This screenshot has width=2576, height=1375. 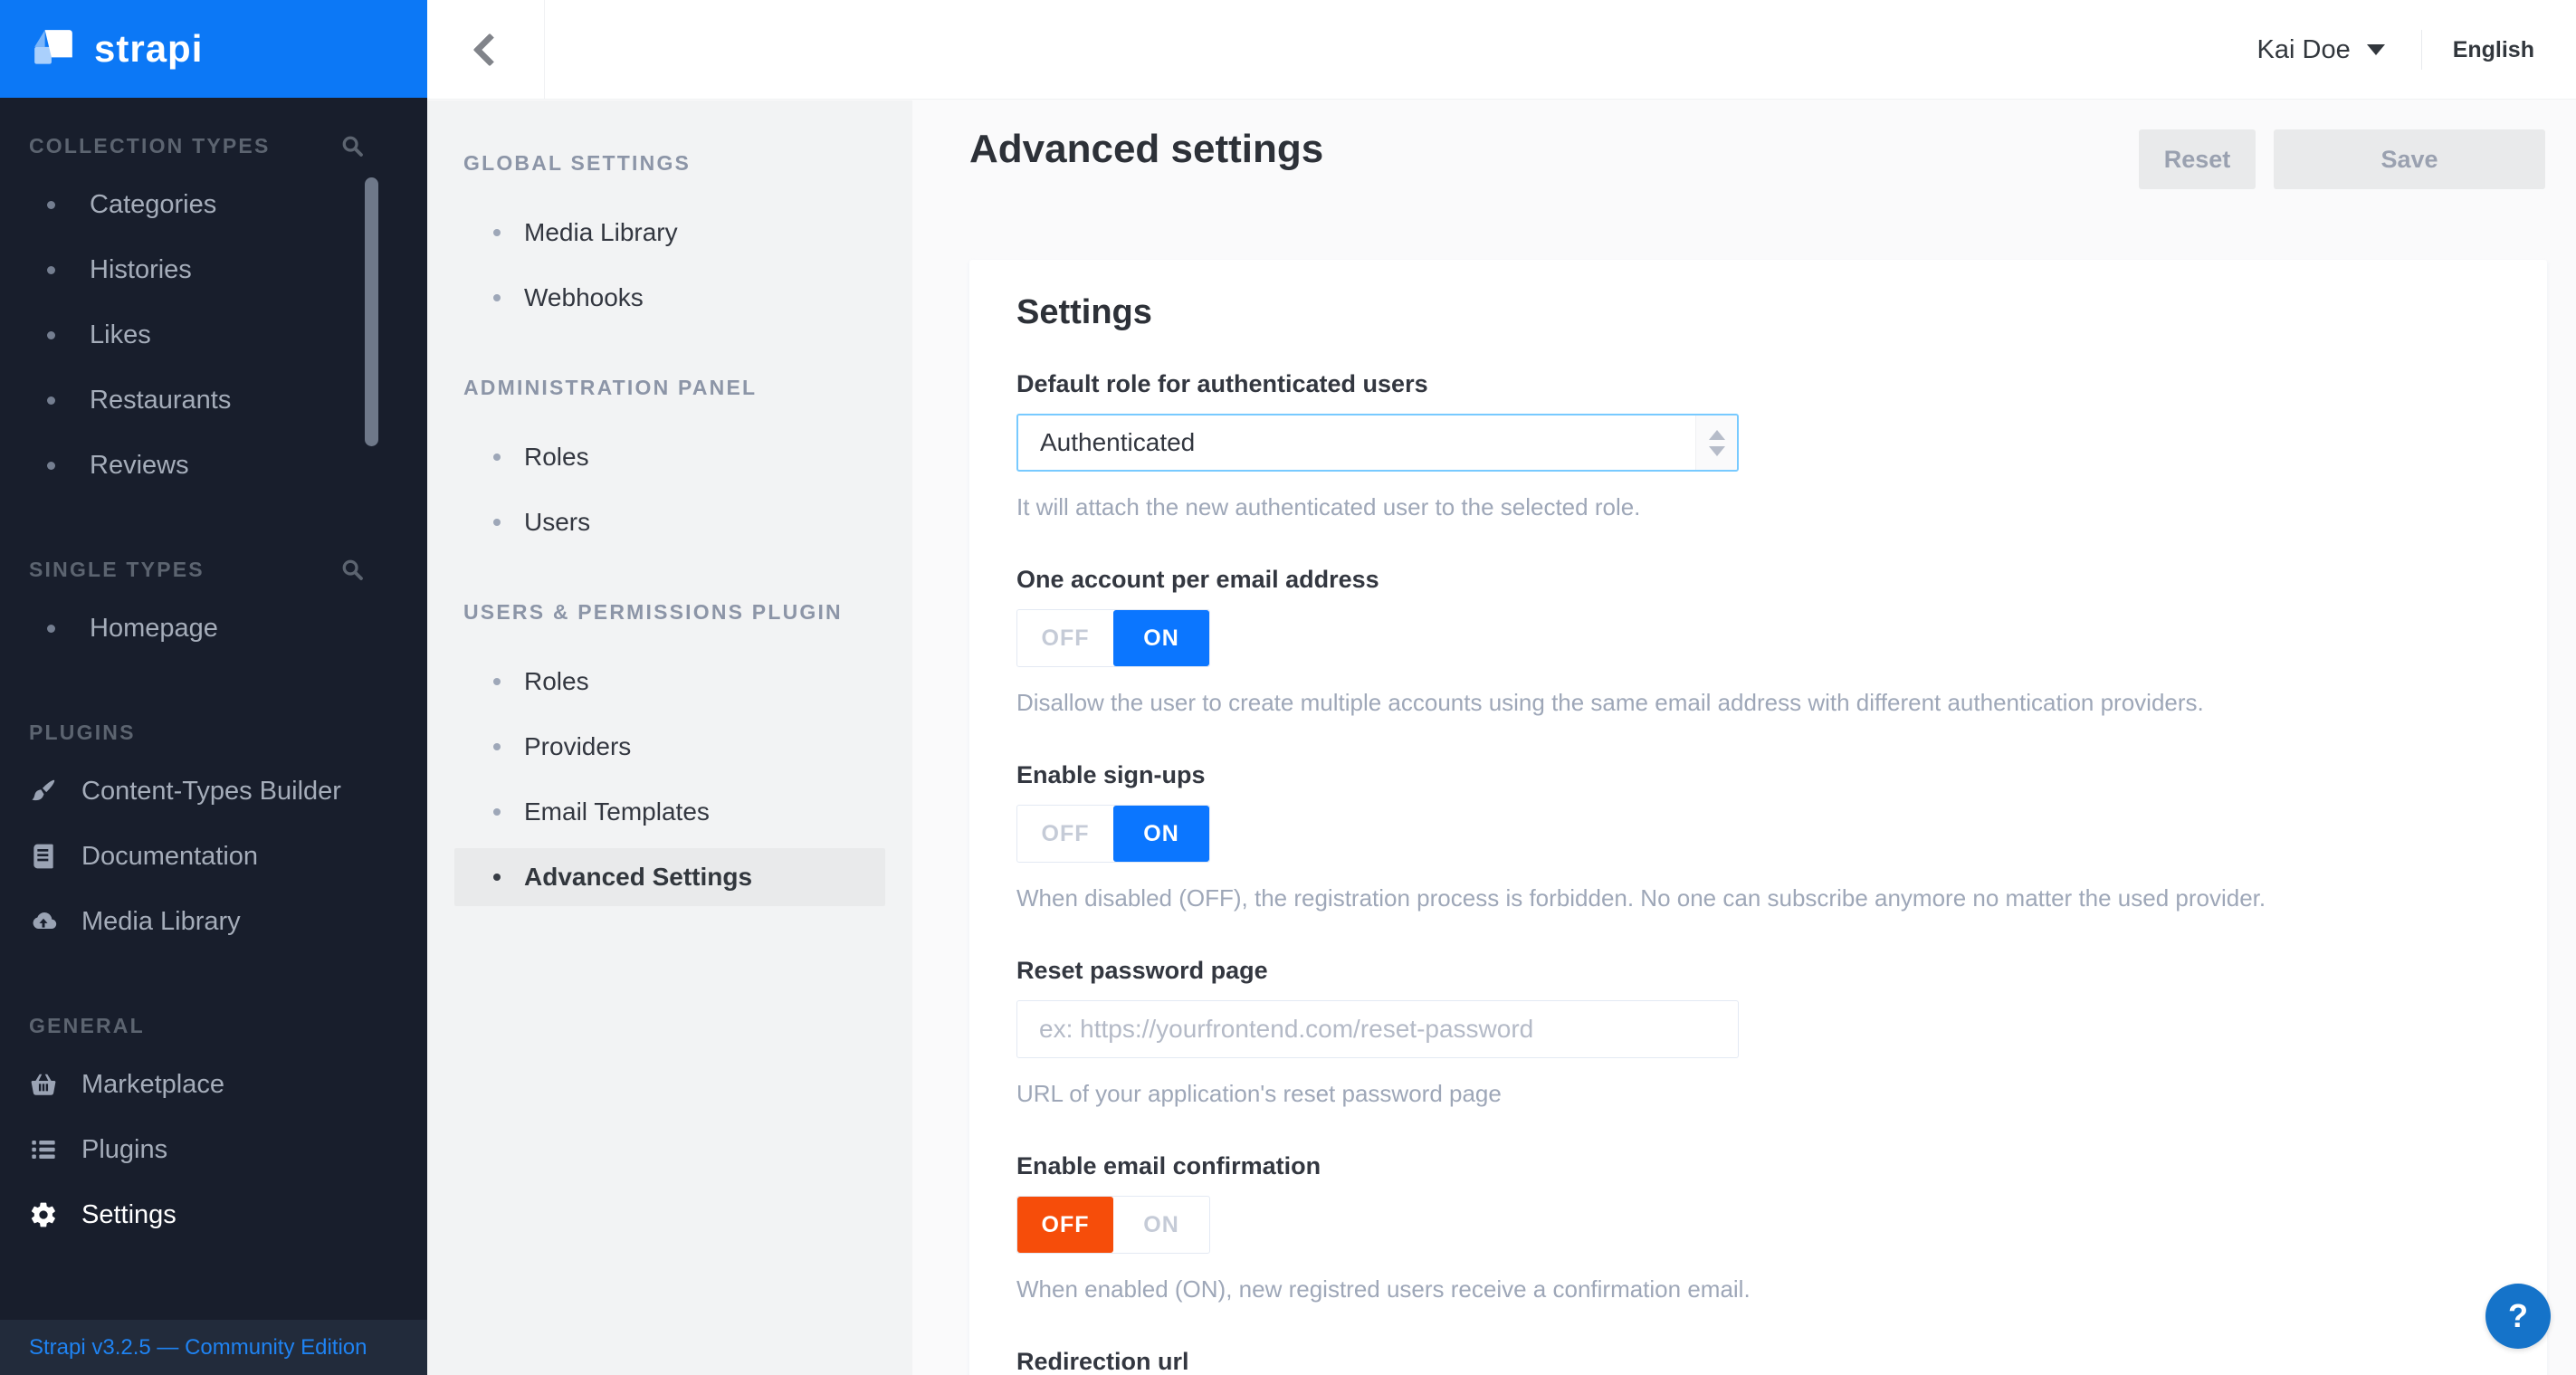 What do you see at coordinates (198, 1348) in the screenshot?
I see `version-link: Strapi v3.2.5 — Community Edition` at bounding box center [198, 1348].